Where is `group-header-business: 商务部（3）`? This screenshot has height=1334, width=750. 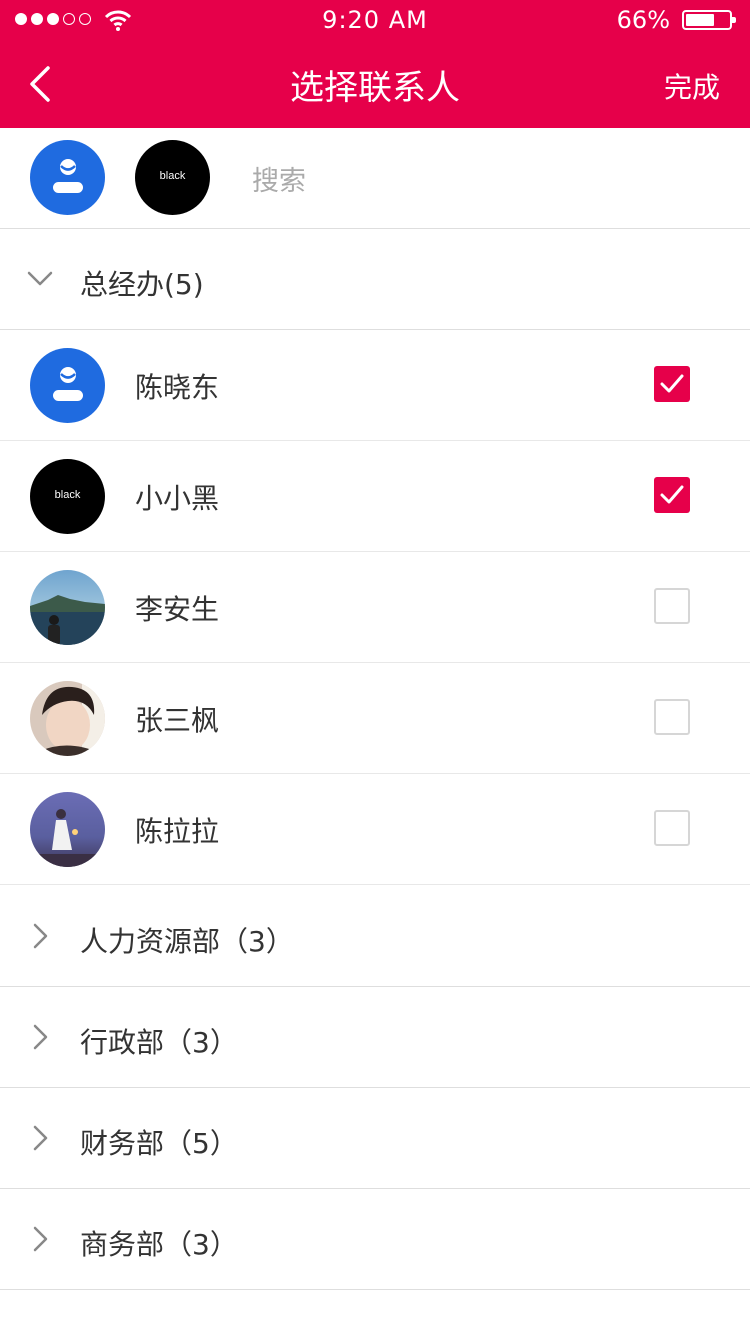 group-header-business: 商务部（3） is located at coordinates (375, 1239).